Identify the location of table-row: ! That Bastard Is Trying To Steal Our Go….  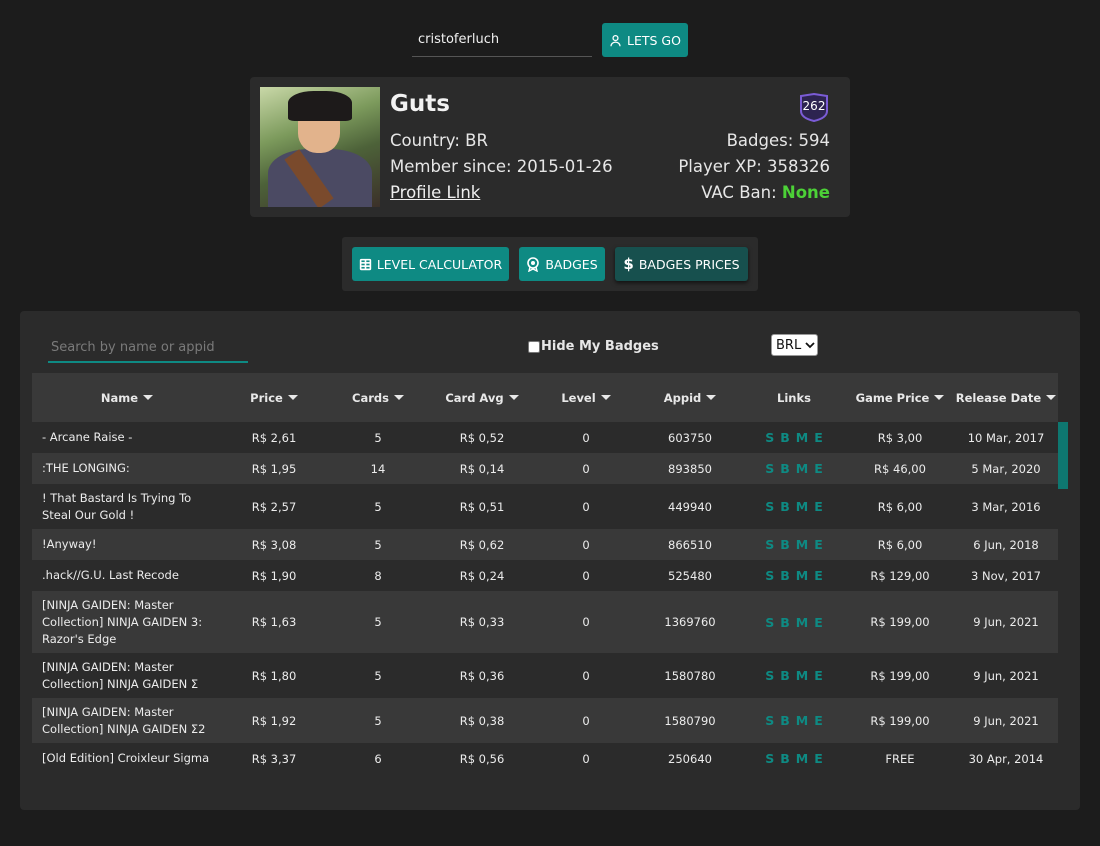
(545, 506).